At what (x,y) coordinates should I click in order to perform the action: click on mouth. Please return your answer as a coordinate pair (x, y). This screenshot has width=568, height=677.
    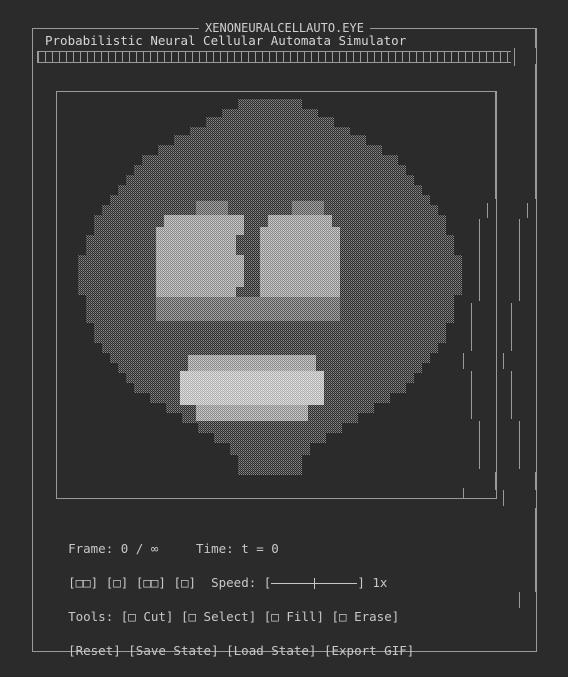
    Looking at the image, I should click on (252, 388).